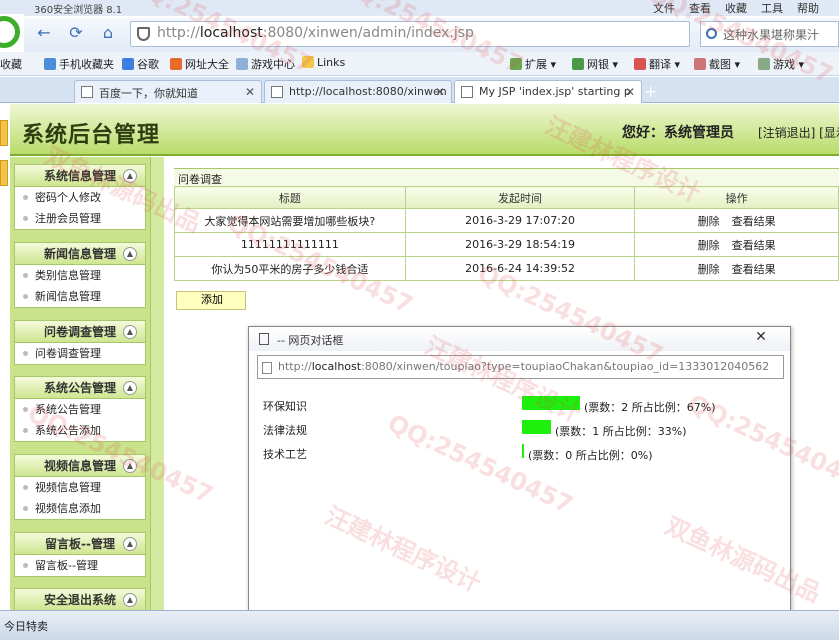 This screenshot has height=640, width=839. I want to click on fav-mobile: 手机收藏夹, so click(79, 64).